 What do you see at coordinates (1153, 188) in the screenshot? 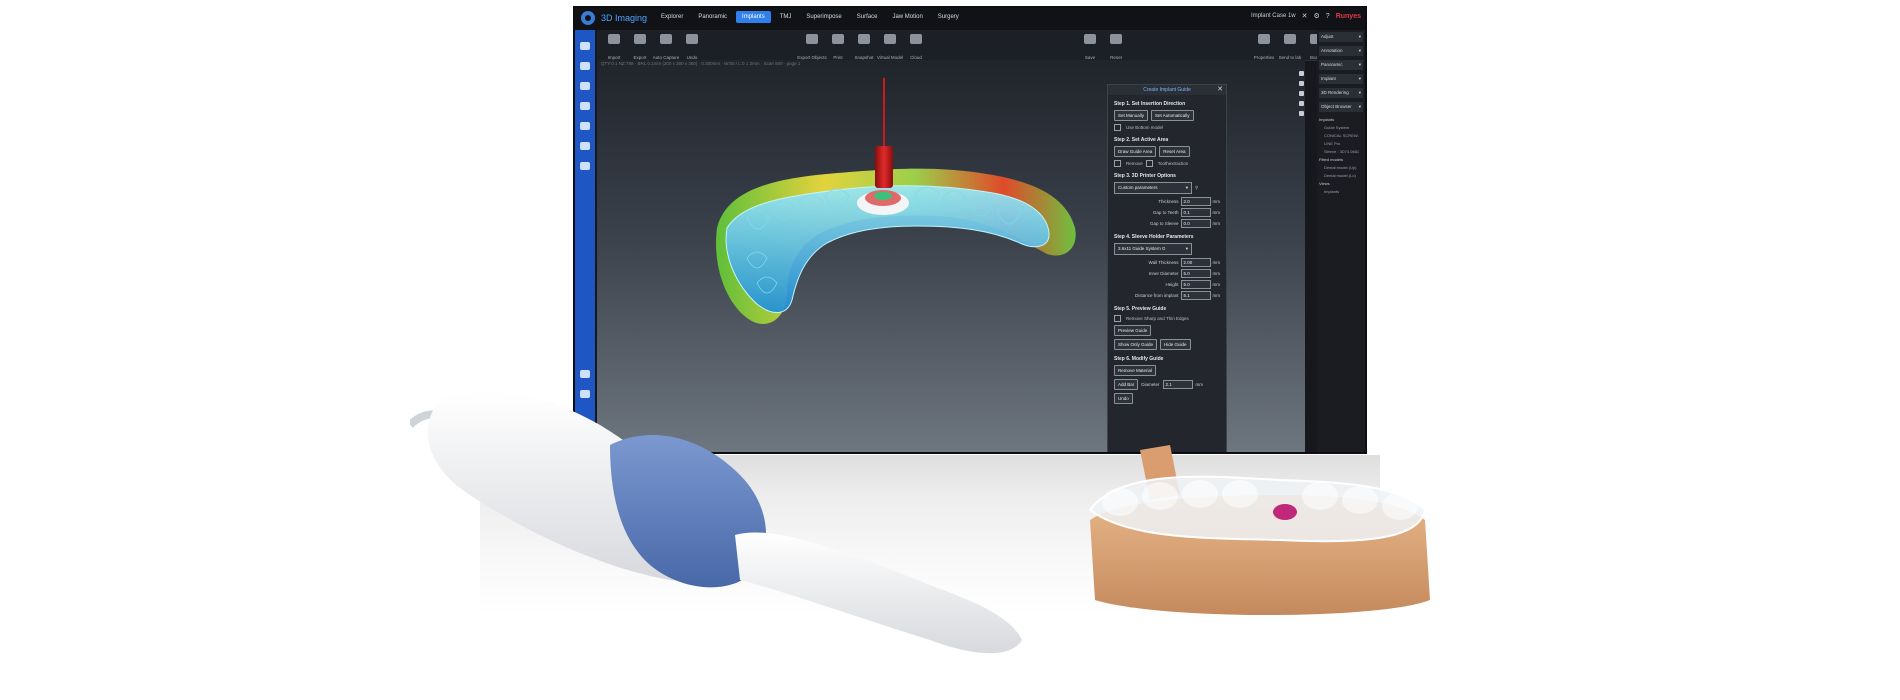
I see `printer-params-select: Custom parameters ▾` at bounding box center [1153, 188].